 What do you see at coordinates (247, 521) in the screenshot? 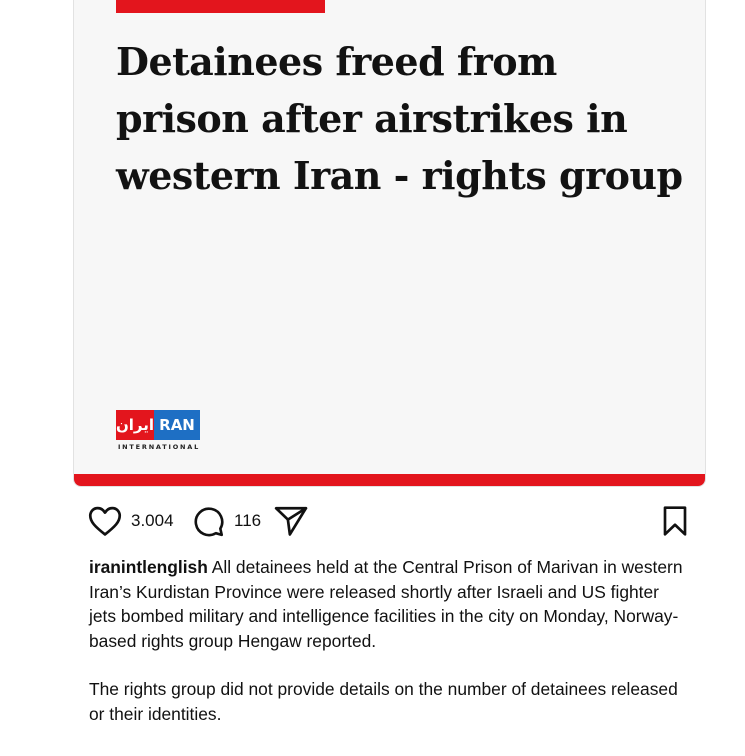
I see `comments-count: 116` at bounding box center [247, 521].